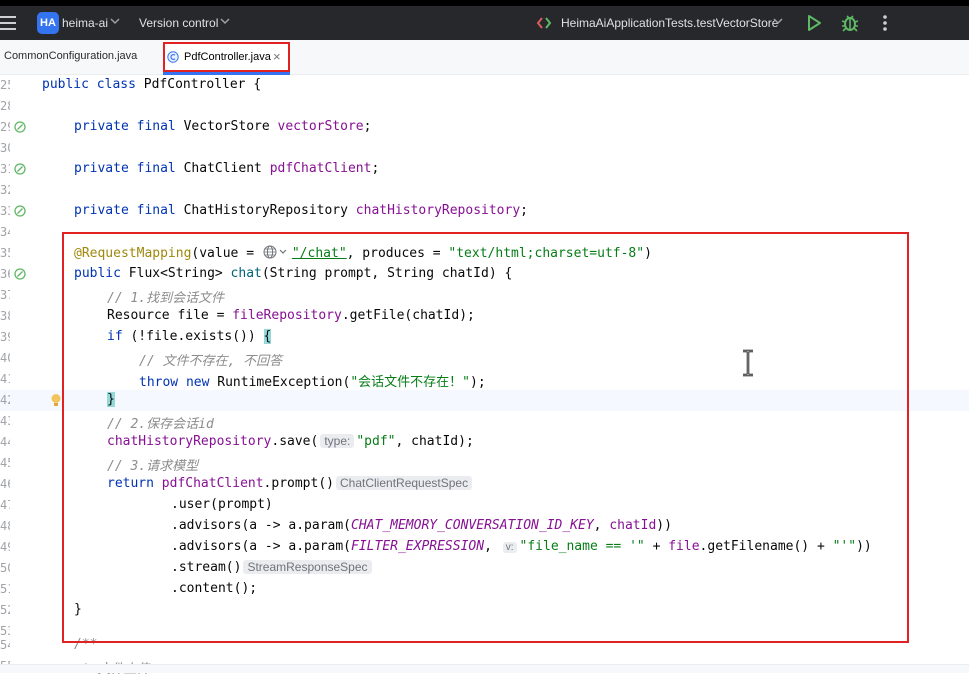  I want to click on punctuation: , chatId);, so click(434, 441).